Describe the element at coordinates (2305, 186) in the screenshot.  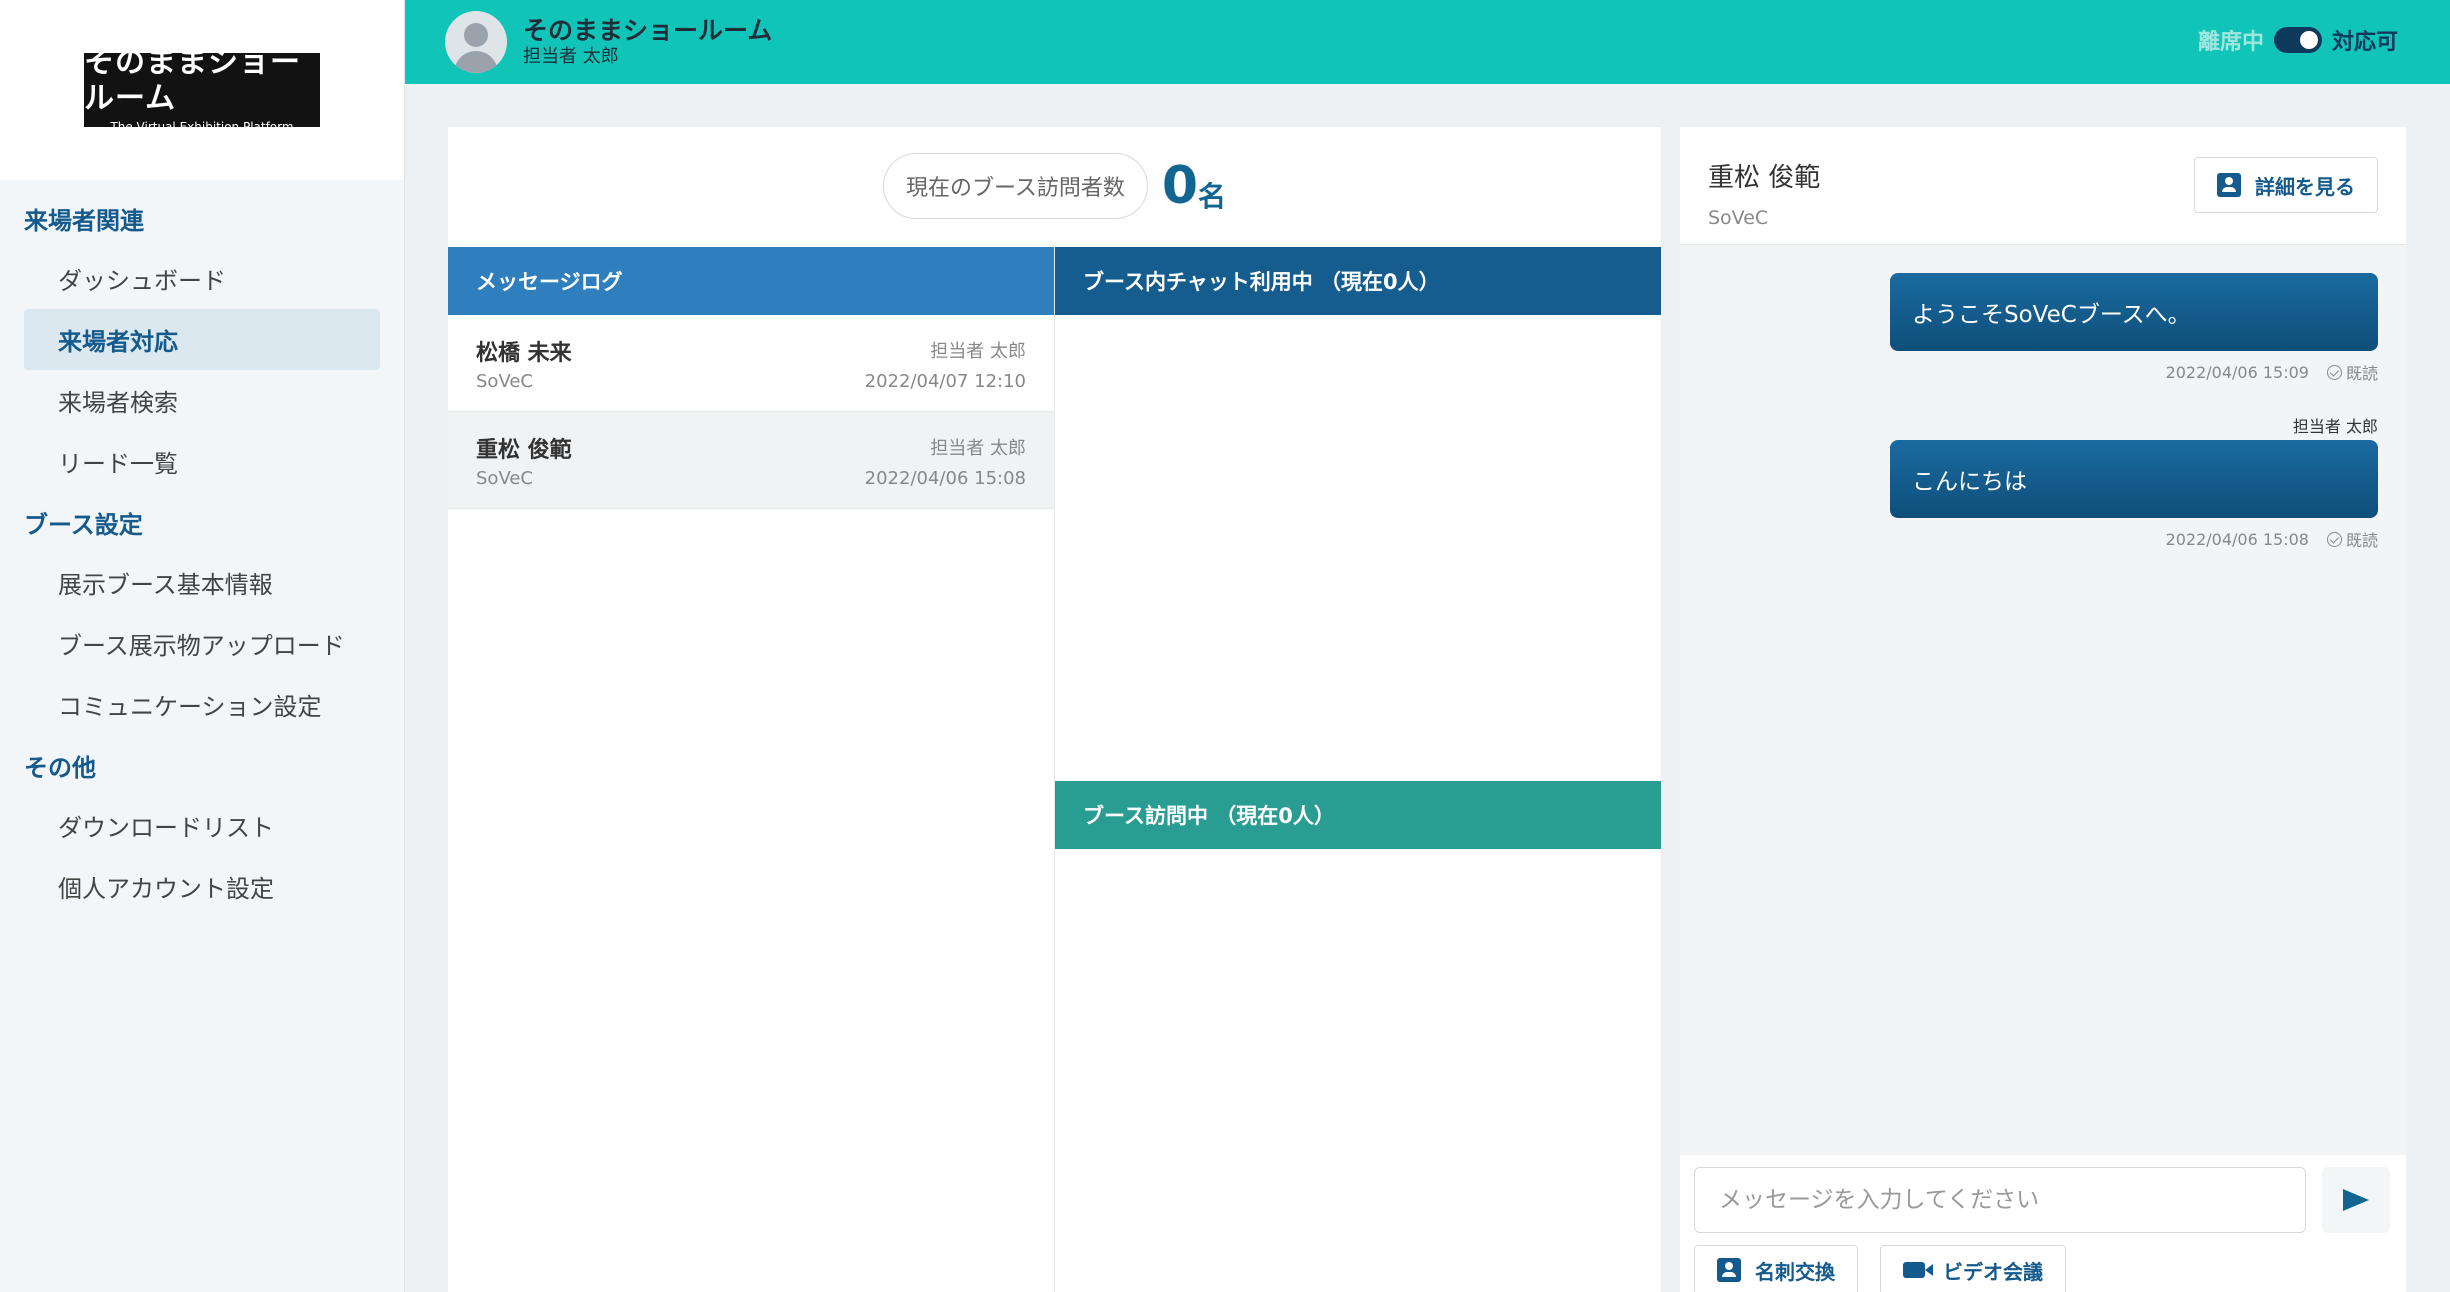
I see `view-details-label: 詳細を見る` at that location.